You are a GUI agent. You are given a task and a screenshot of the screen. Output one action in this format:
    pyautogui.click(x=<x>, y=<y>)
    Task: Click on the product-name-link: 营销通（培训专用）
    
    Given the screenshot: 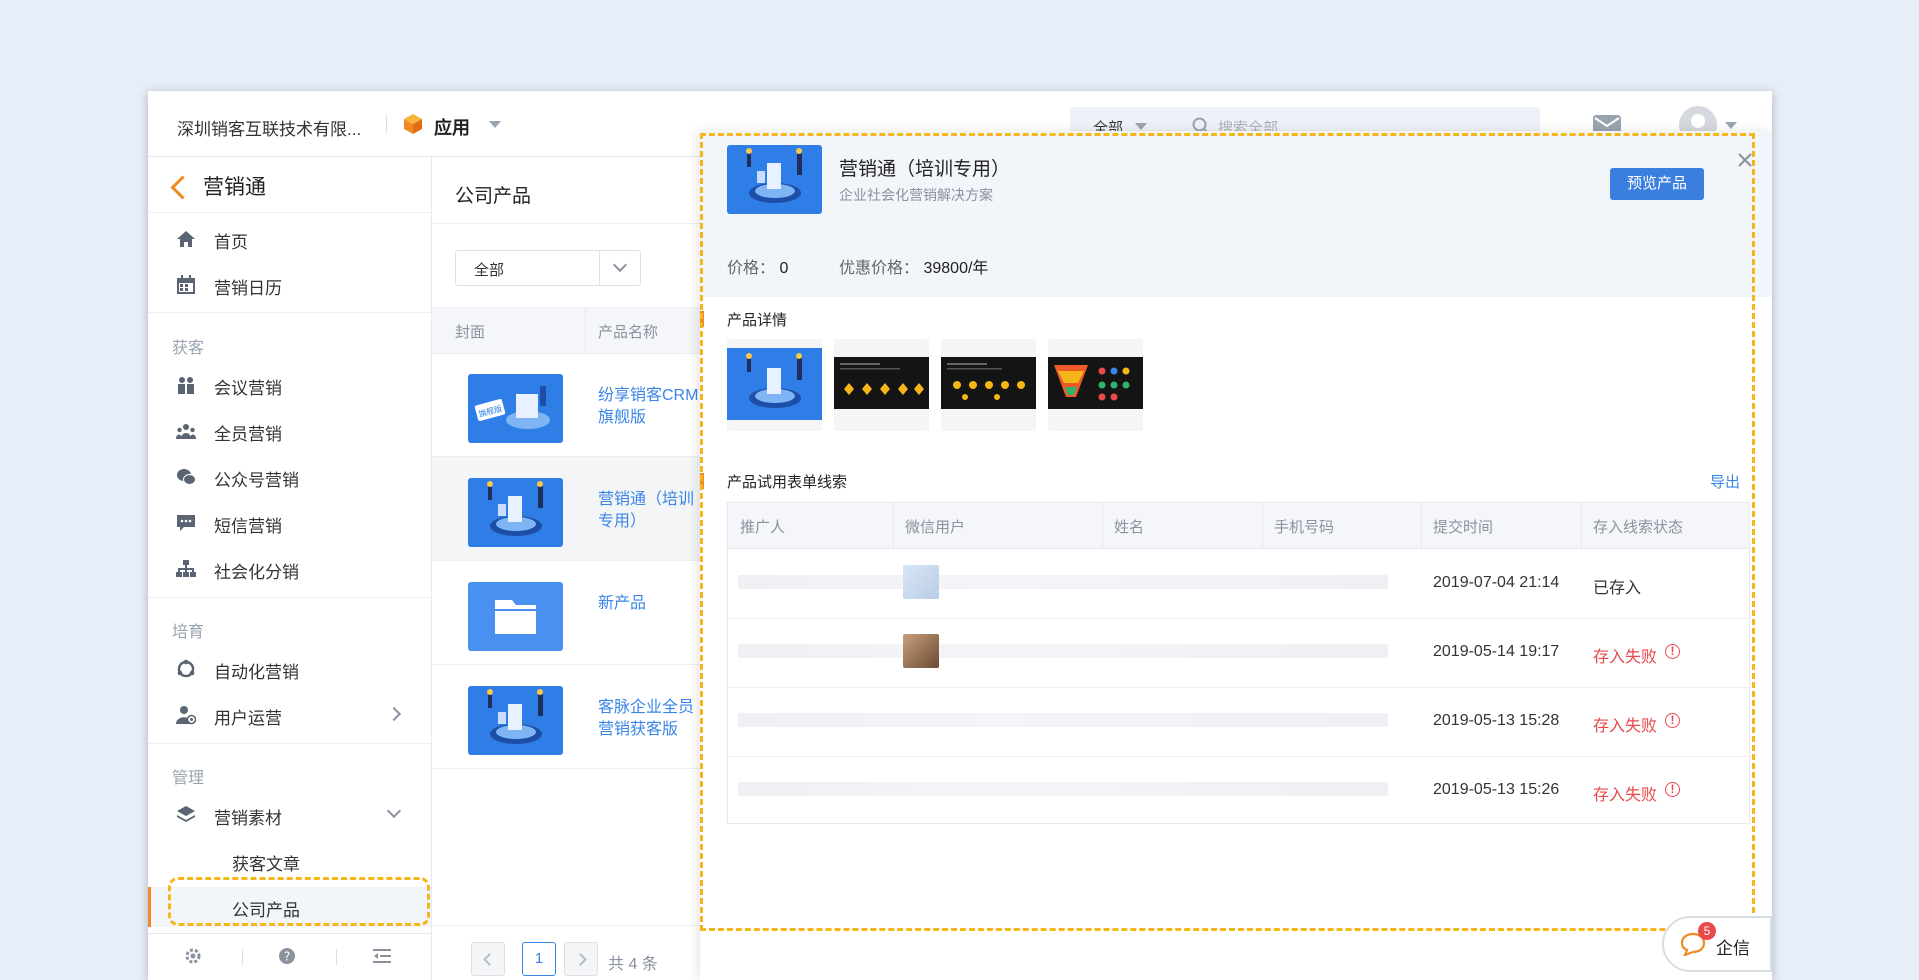 What is the action you would take?
    pyautogui.click(x=653, y=511)
    